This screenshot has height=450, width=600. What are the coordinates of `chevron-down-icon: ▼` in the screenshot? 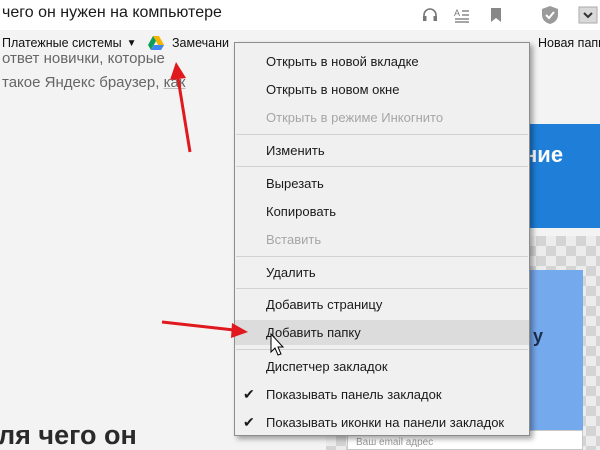 It's located at (131, 43).